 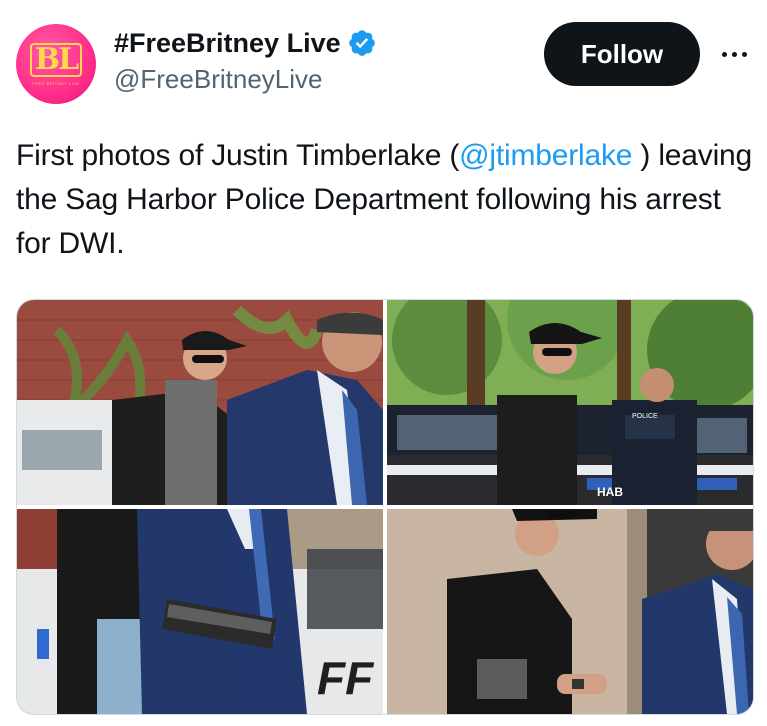 I want to click on handle: @FreeBritneyLive, so click(x=245, y=79).